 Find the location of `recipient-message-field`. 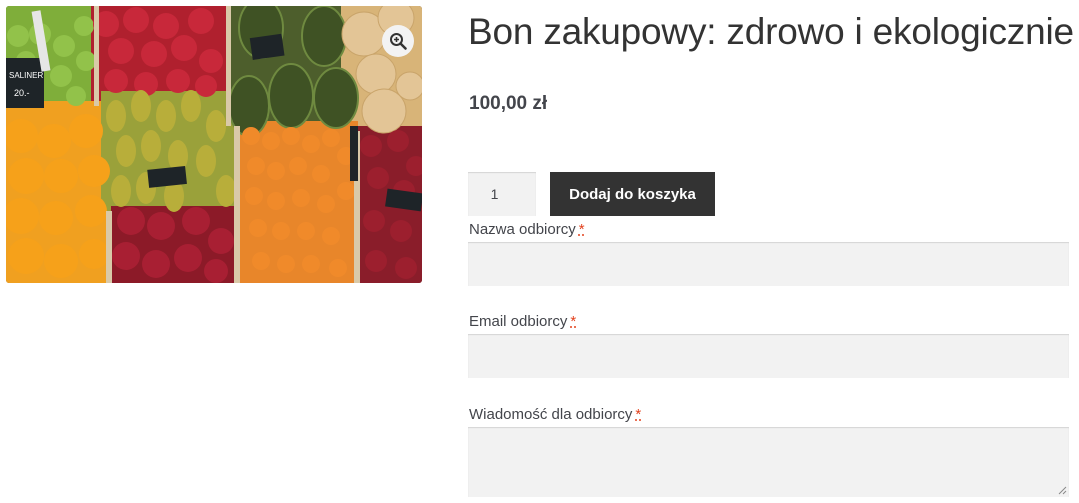

recipient-message-field is located at coordinates (768, 462).